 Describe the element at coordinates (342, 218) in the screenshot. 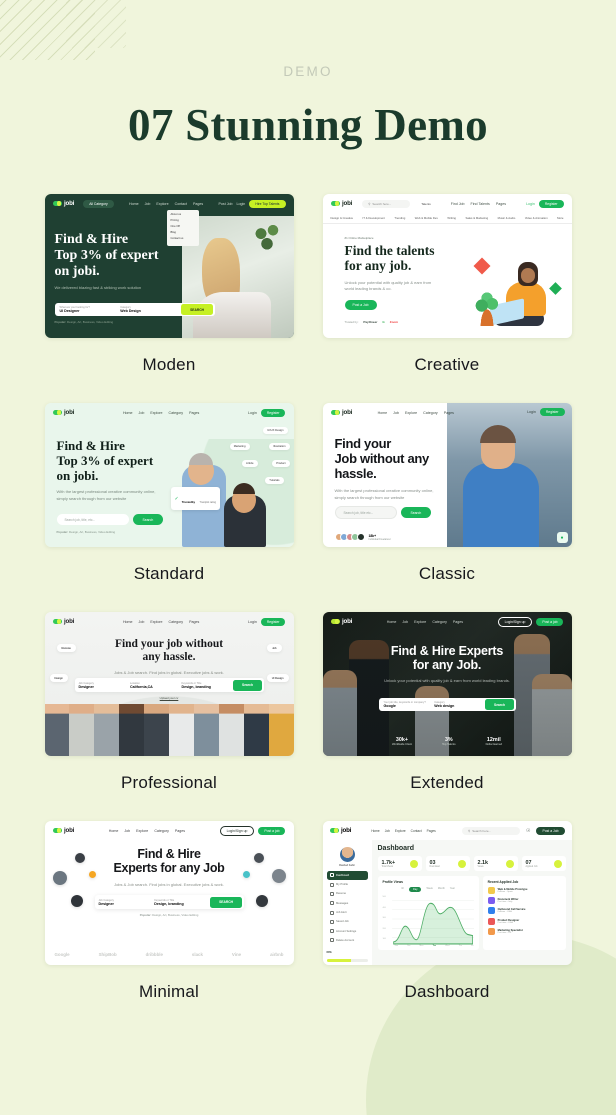

I see `subnav-item: Design & Creative` at that location.